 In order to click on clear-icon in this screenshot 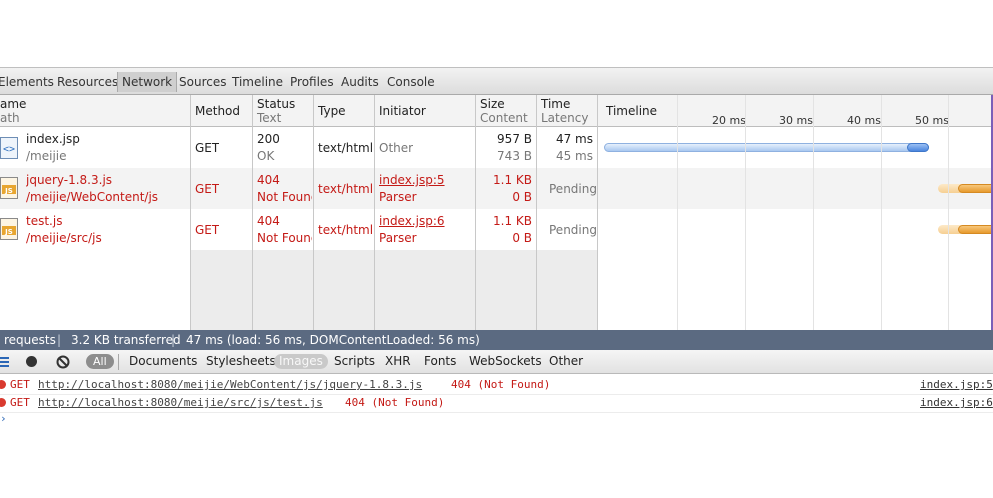, I will do `click(63, 362)`.